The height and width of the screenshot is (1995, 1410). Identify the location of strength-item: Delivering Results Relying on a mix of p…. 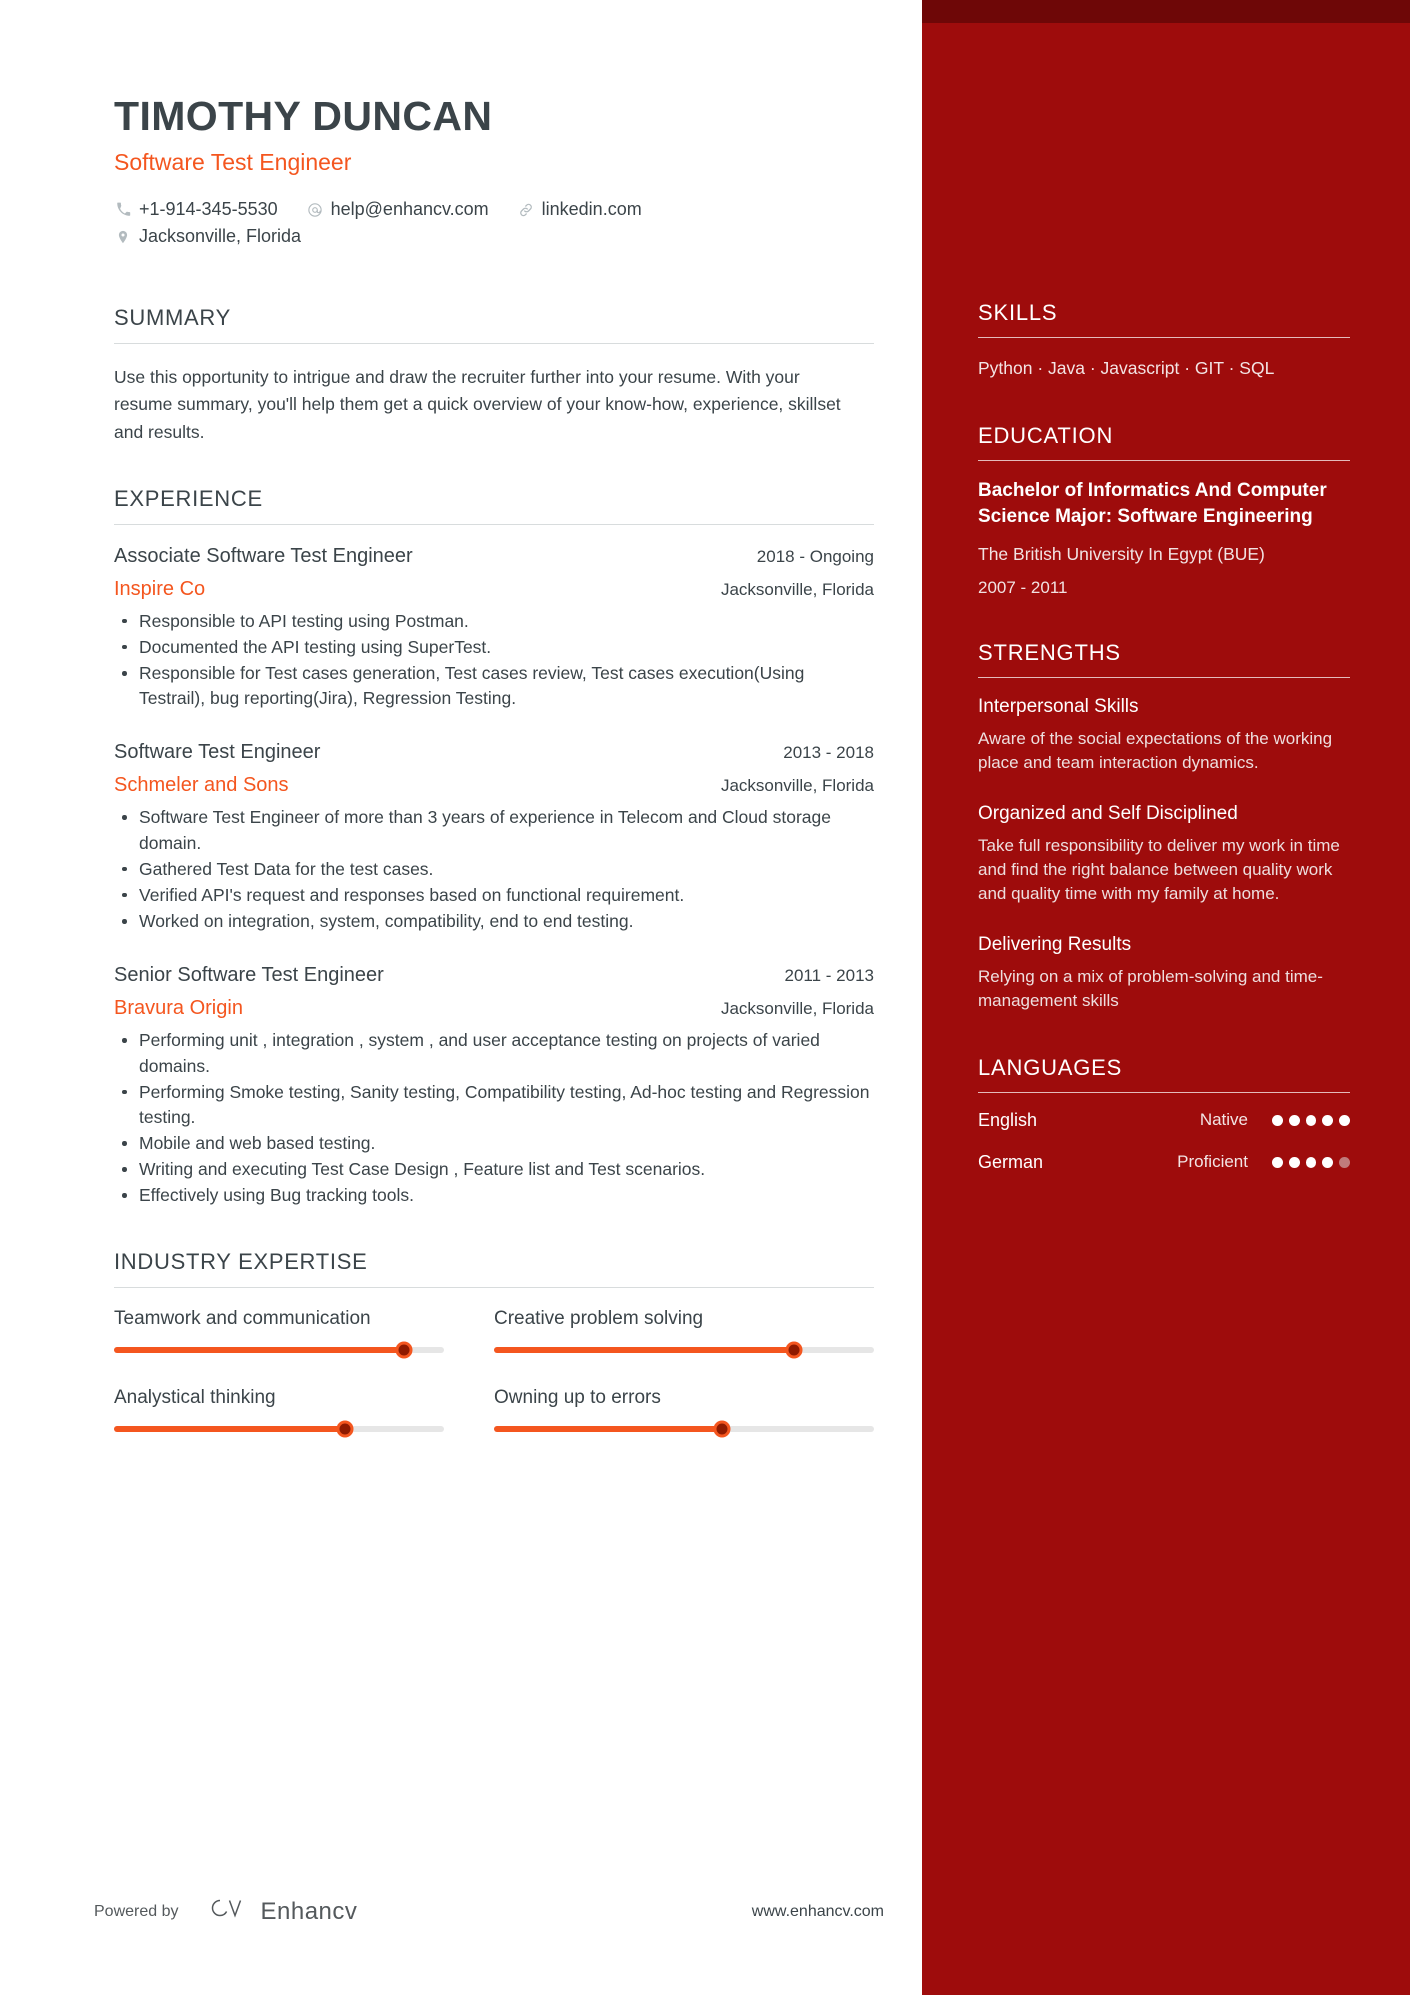
(1164, 973).